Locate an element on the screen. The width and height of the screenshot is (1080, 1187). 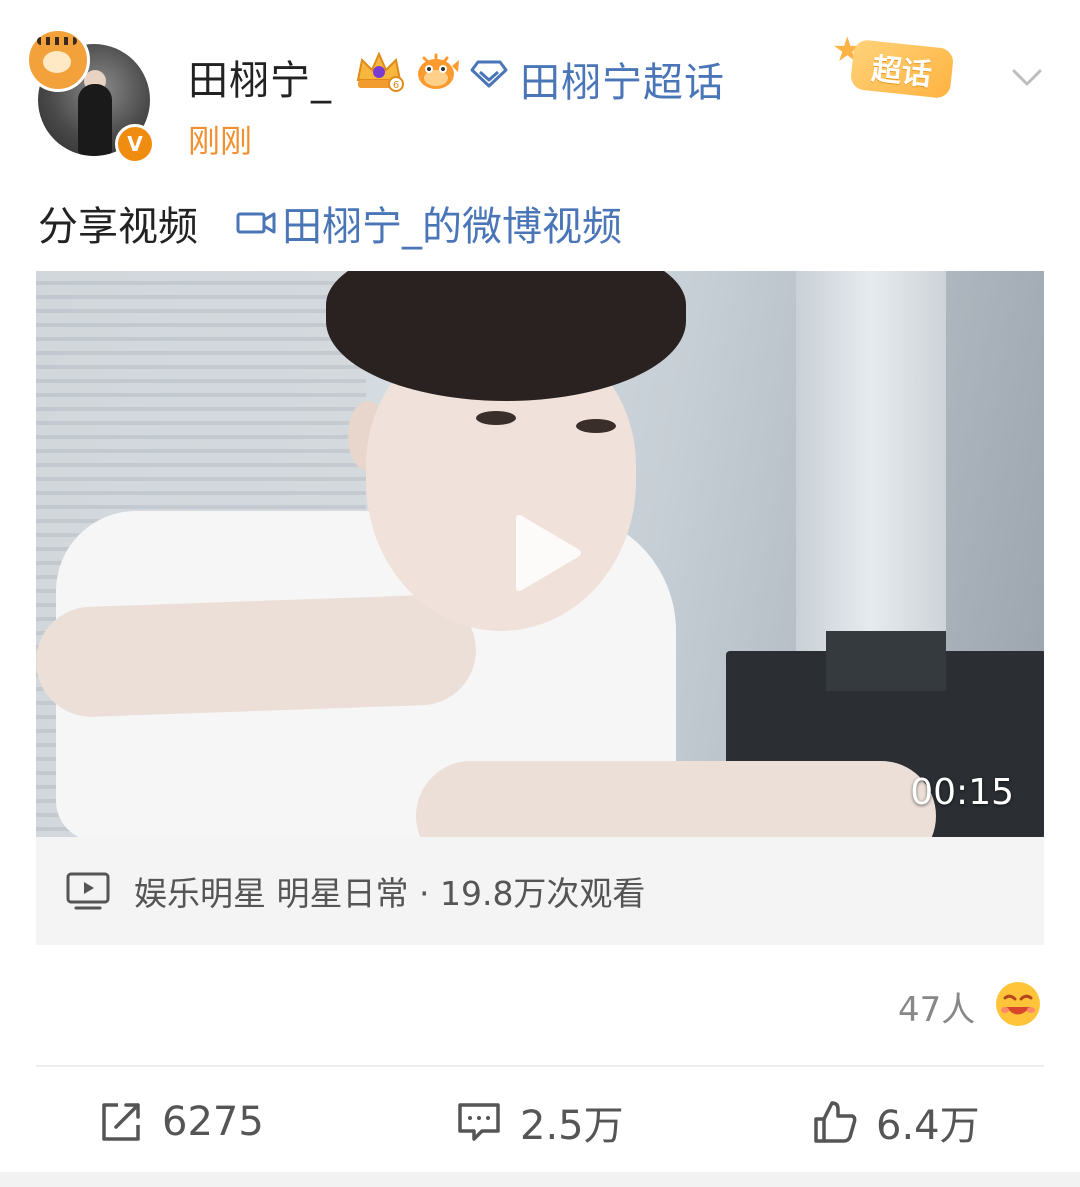
comment-button: 2.5万 is located at coordinates (540, 1122).